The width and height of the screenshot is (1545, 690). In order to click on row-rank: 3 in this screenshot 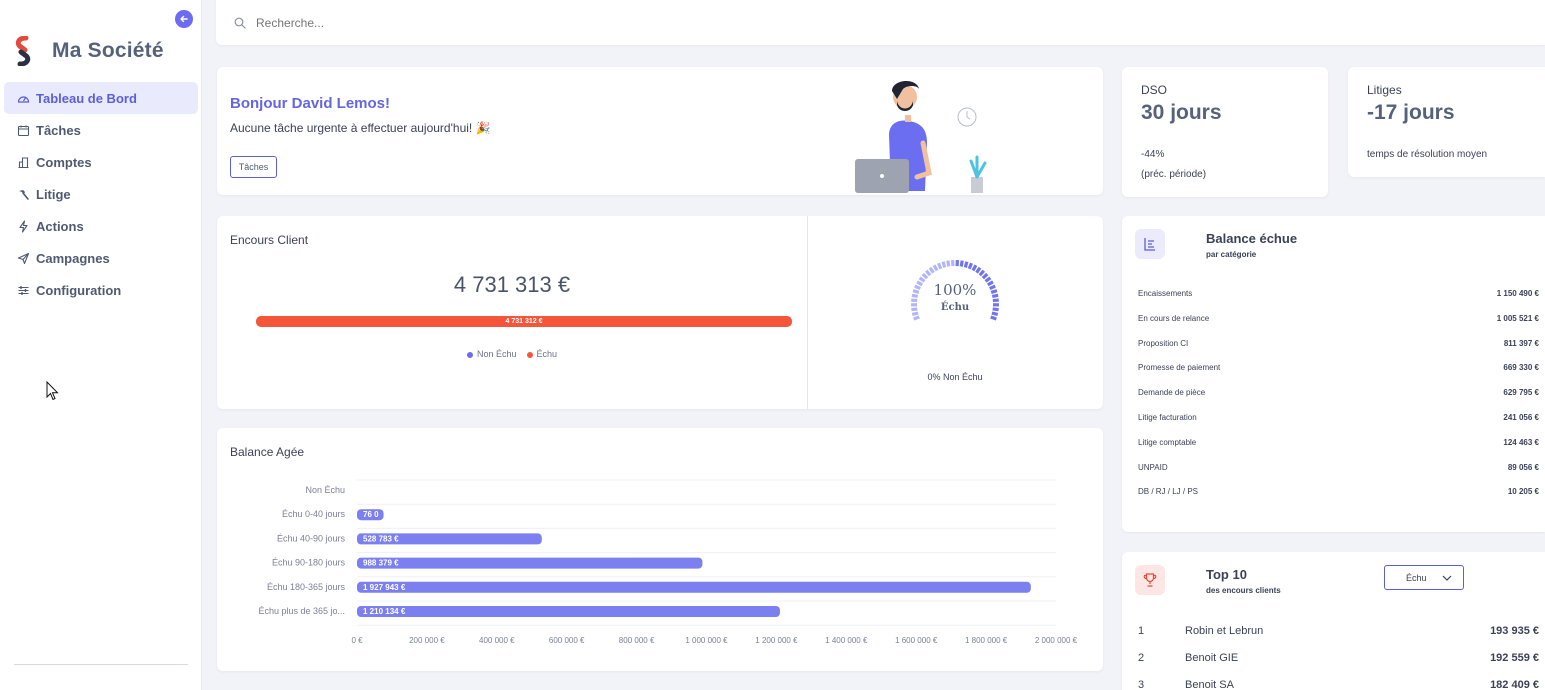, I will do `click(1141, 684)`.